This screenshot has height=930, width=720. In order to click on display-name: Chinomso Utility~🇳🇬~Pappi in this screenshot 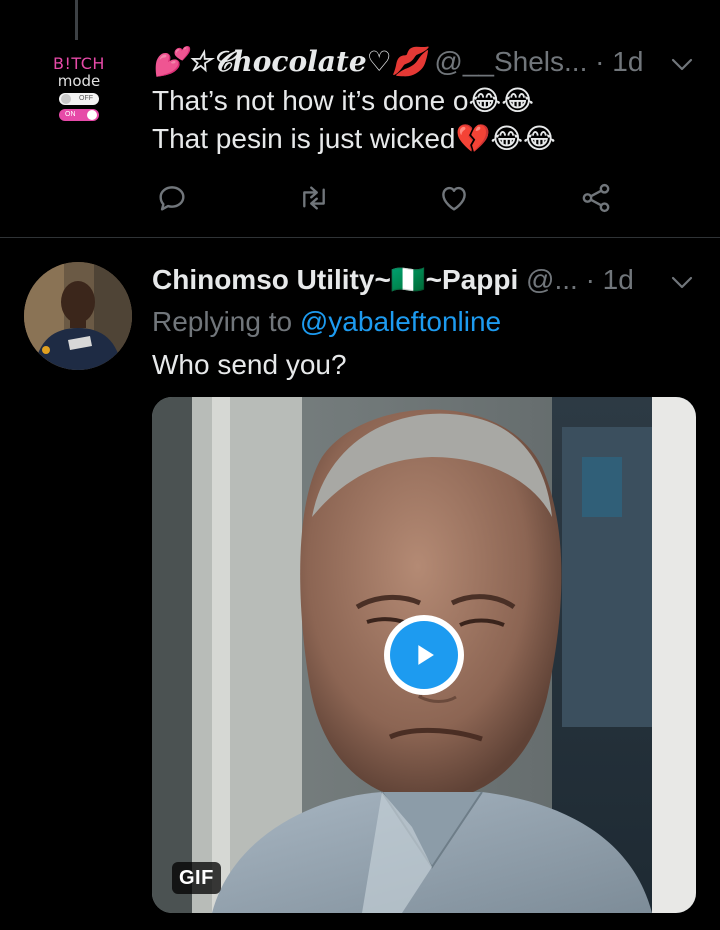, I will do `click(335, 279)`.